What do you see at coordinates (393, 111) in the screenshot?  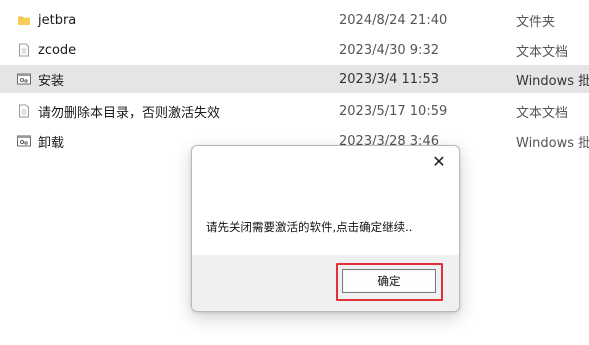 I see `file-date: 2023/5/17 10:59` at bounding box center [393, 111].